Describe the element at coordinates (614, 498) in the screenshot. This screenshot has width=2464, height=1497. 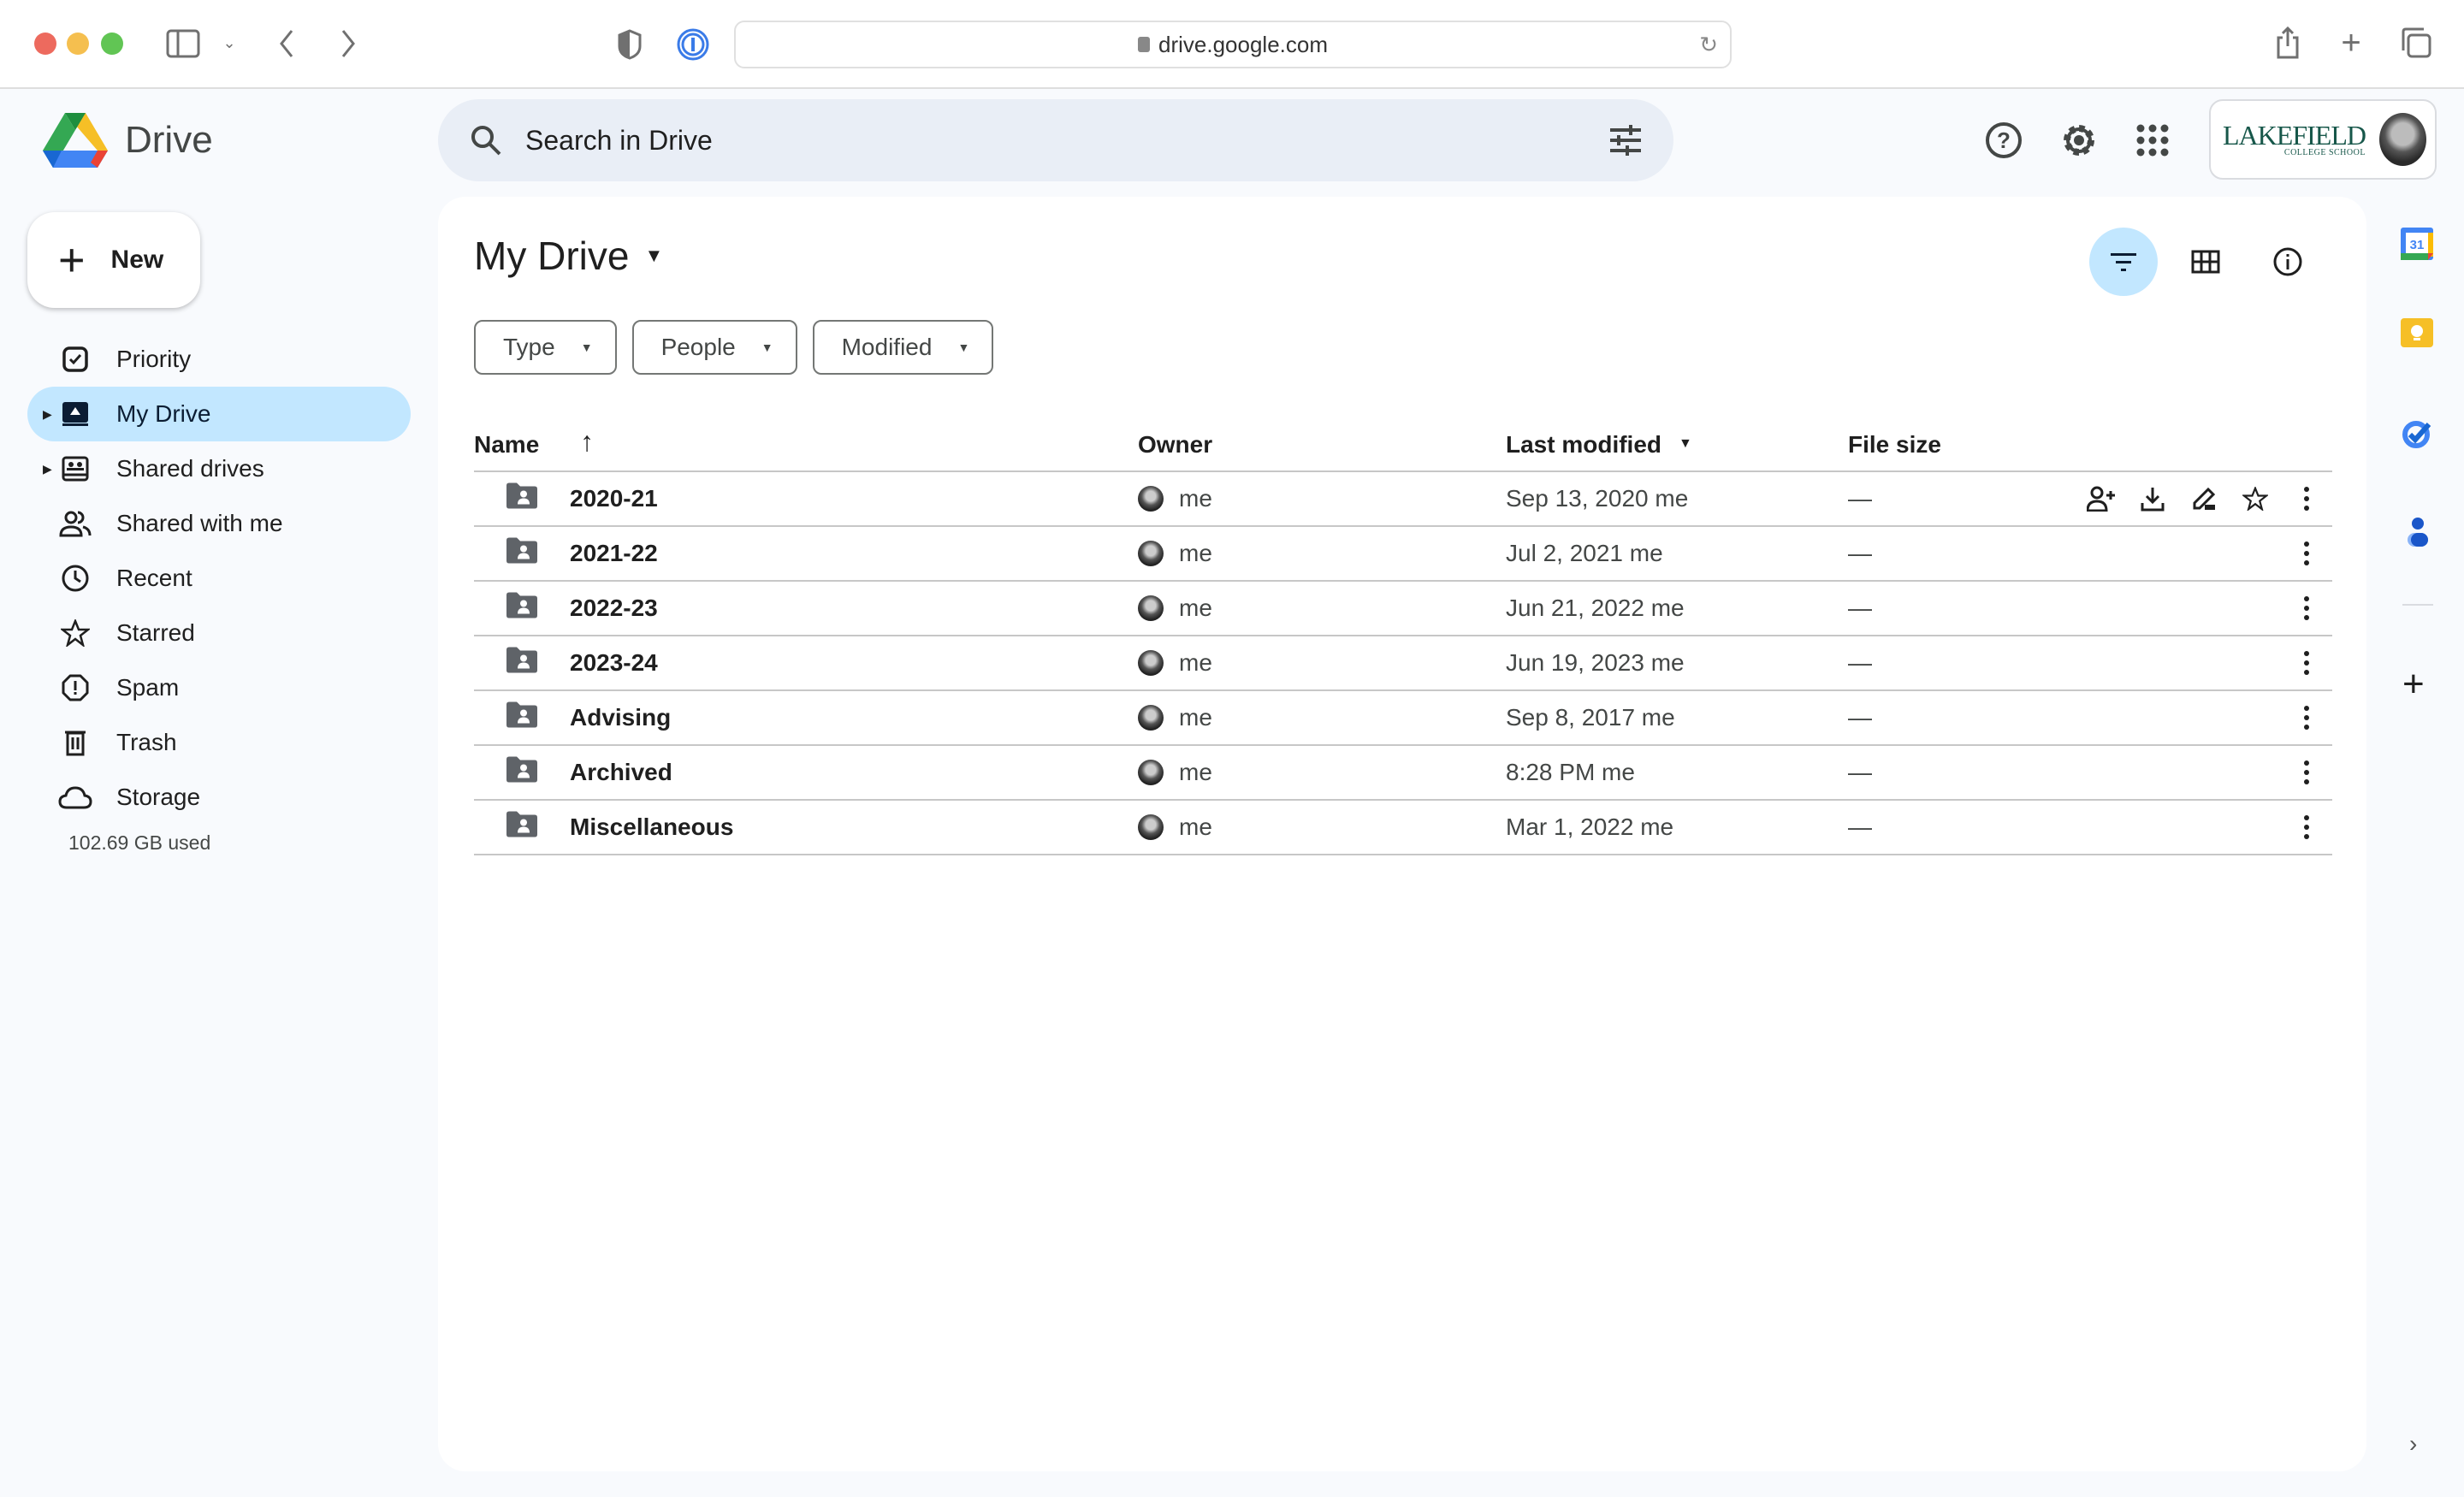
I see `file-name: 2020-21` at that location.